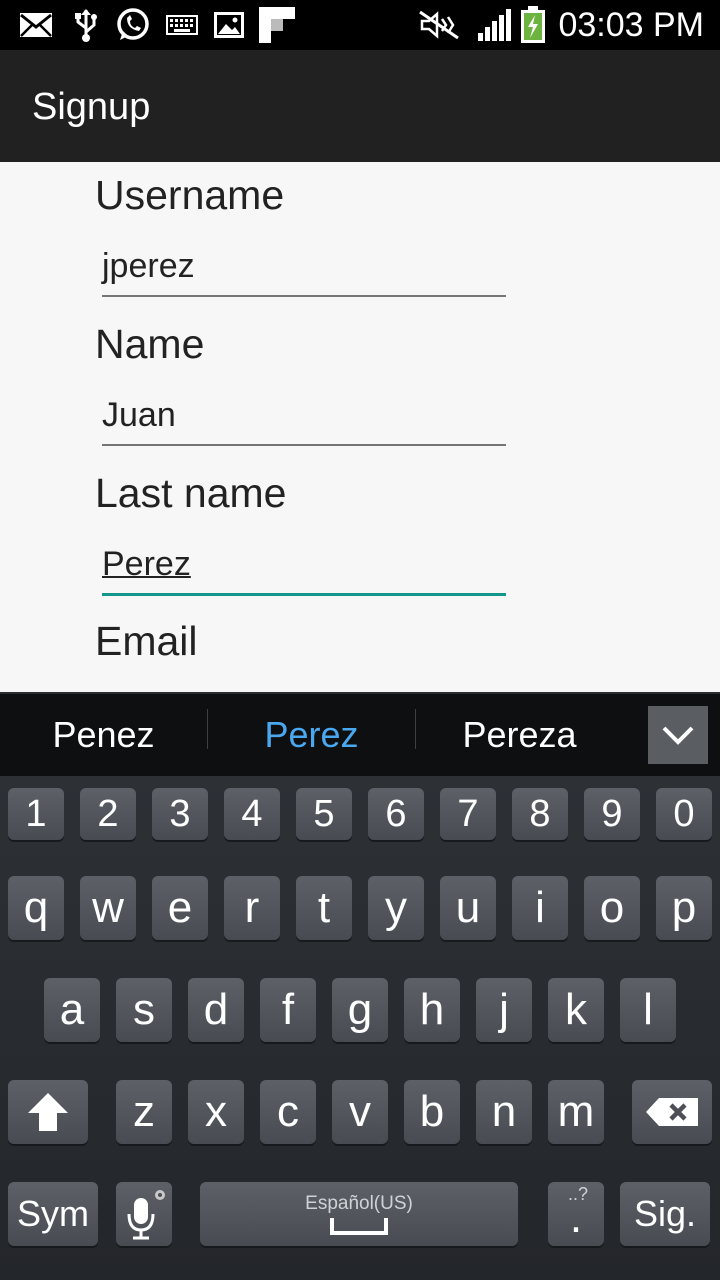 The image size is (720, 1280). Describe the element at coordinates (86, 25) in the screenshot. I see `usb-icon` at that location.